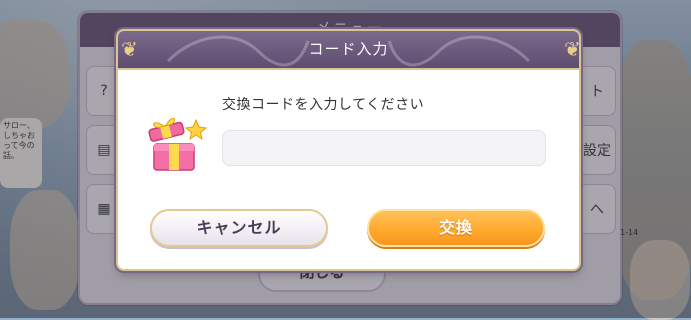 This screenshot has height=320, width=691. I want to click on prompt-text: 交換コードを入力してください, so click(323, 105).